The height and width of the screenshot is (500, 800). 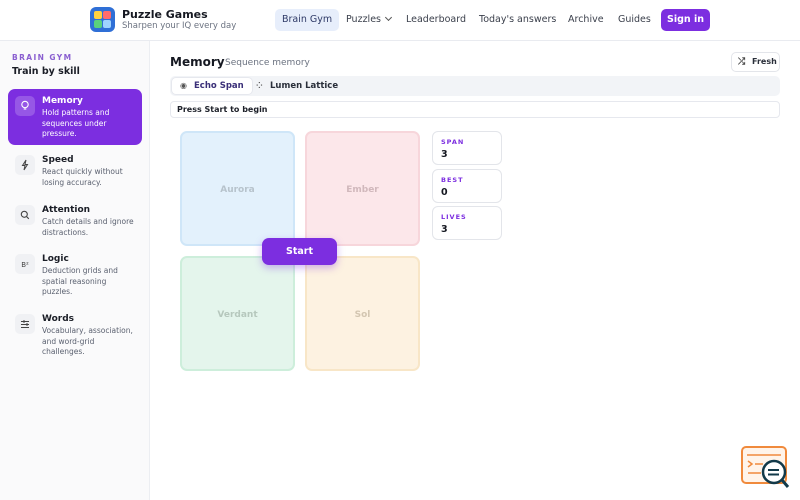 I want to click on nav-label: Guides, so click(x=634, y=19).